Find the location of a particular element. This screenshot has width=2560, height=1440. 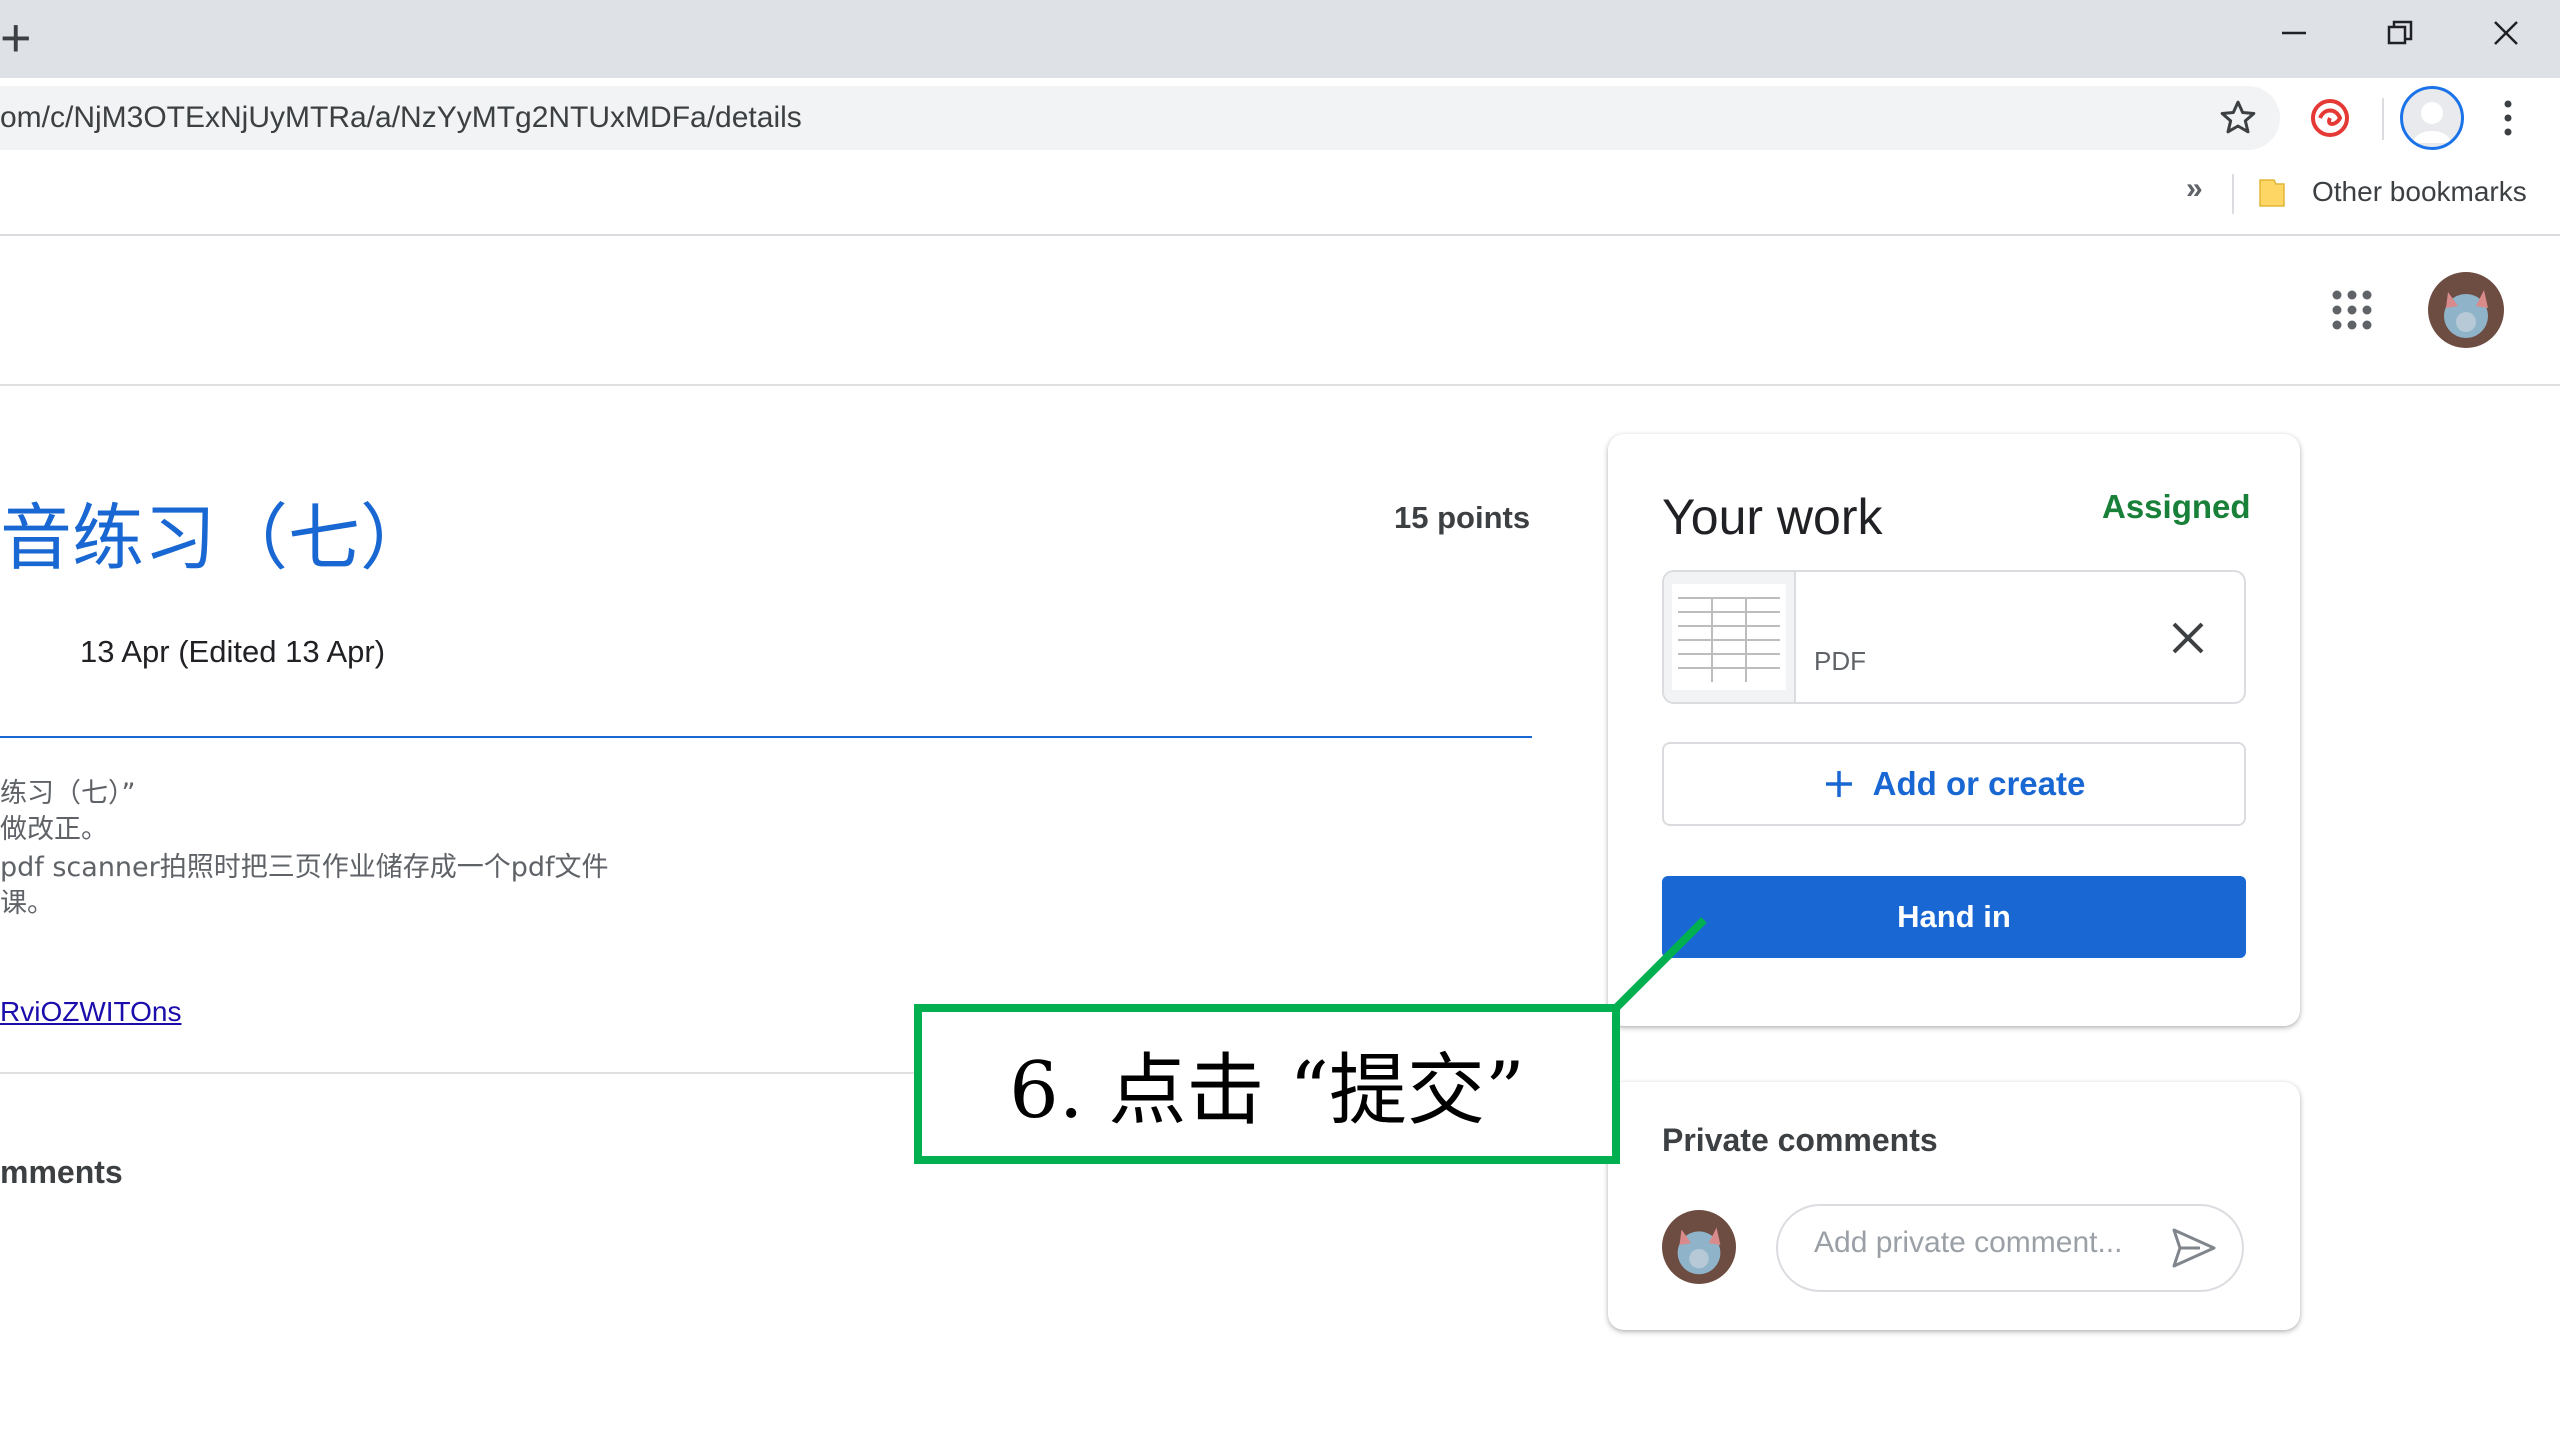

assignment-title: 音练习（七） is located at coordinates (216, 538).